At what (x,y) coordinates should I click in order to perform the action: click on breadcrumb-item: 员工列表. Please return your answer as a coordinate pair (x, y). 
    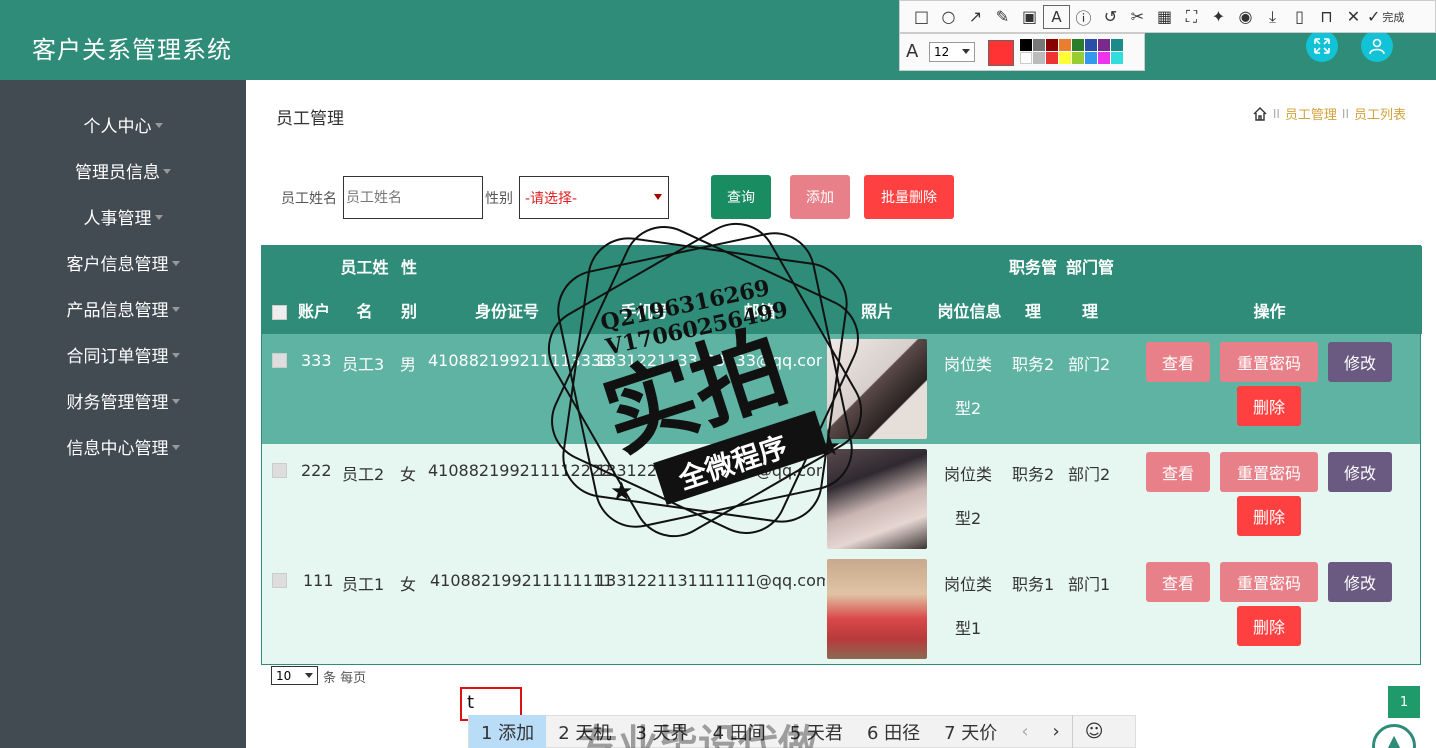
    Looking at the image, I should click on (1380, 113).